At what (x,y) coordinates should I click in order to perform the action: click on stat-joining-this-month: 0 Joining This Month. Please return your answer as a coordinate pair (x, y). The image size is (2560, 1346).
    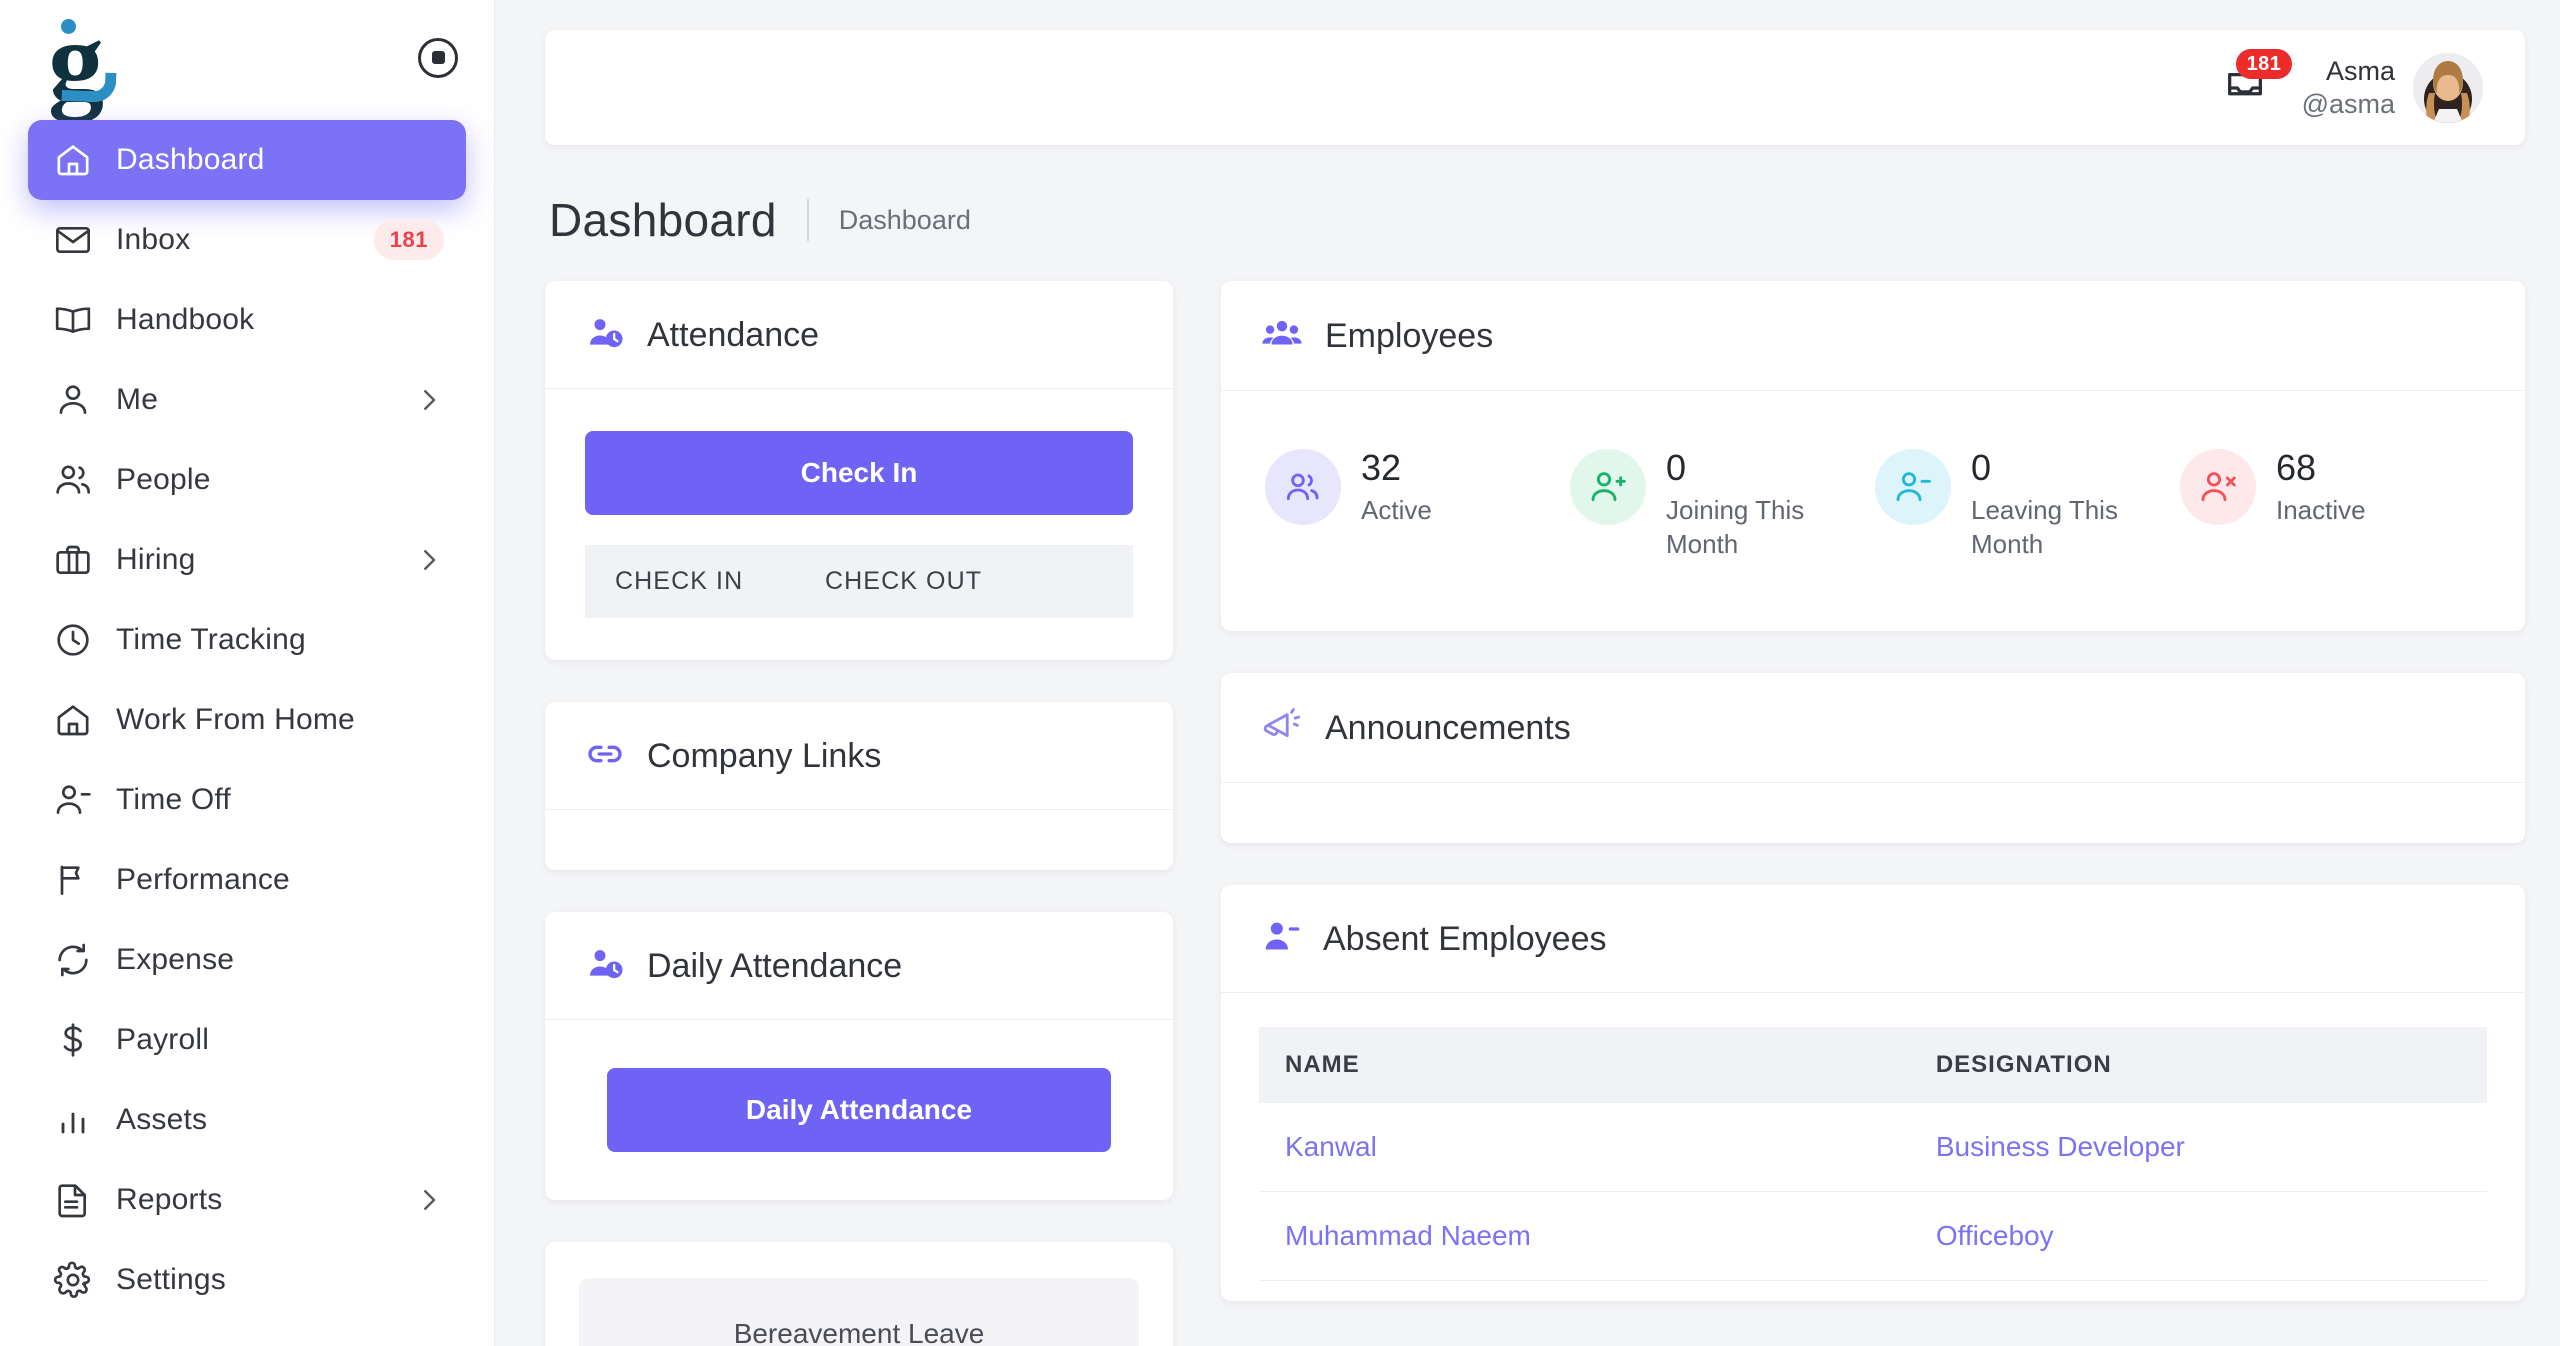
    Looking at the image, I should click on (1722, 505).